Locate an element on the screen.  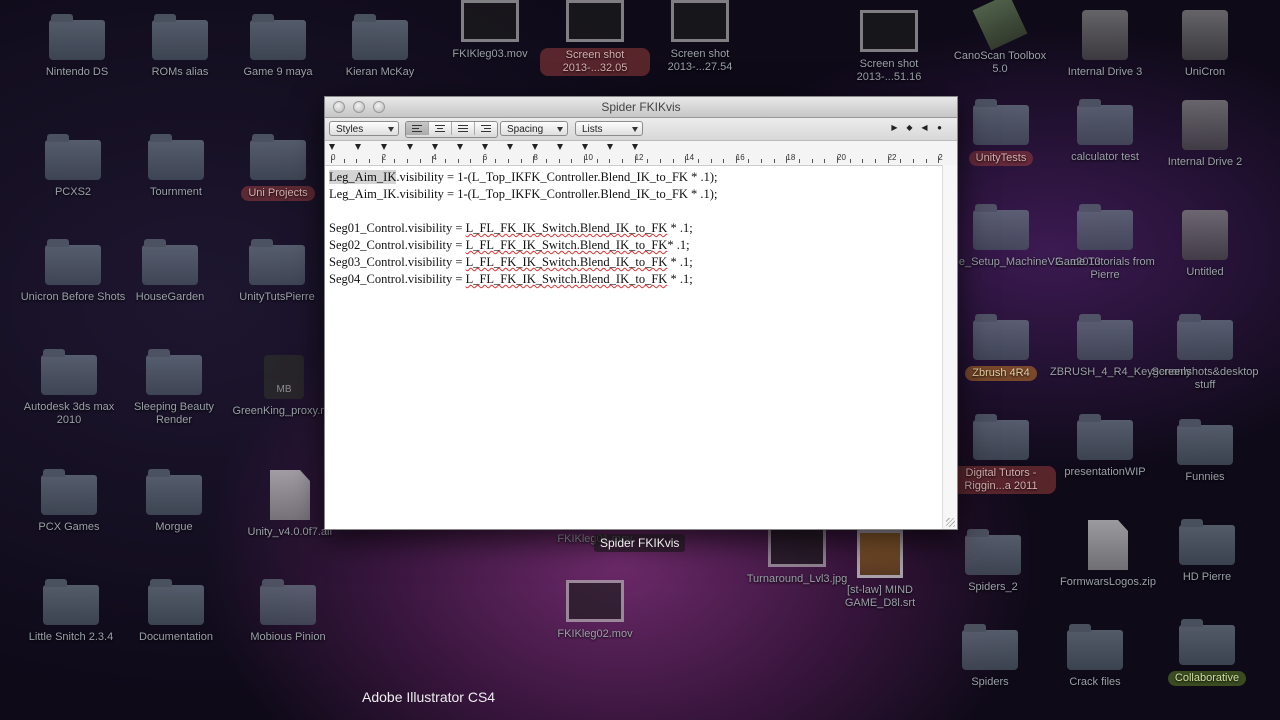
desktop-icon-presentationwip: presentationWIP is located at coordinates (1105, 446).